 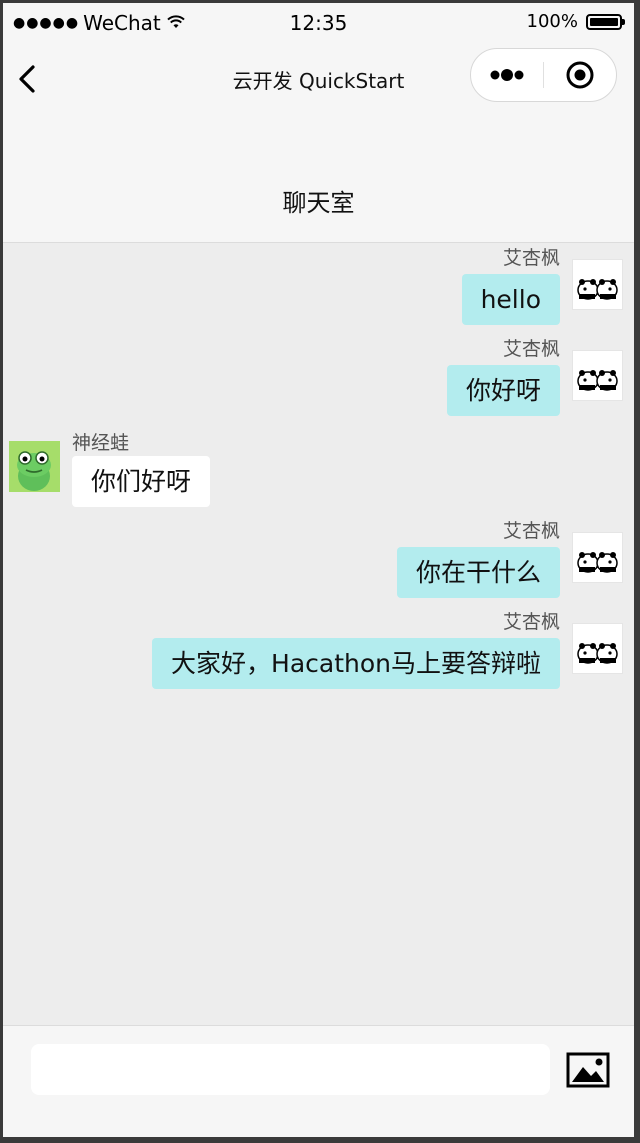 I want to click on message-bubble: 你好呀, so click(x=503, y=390).